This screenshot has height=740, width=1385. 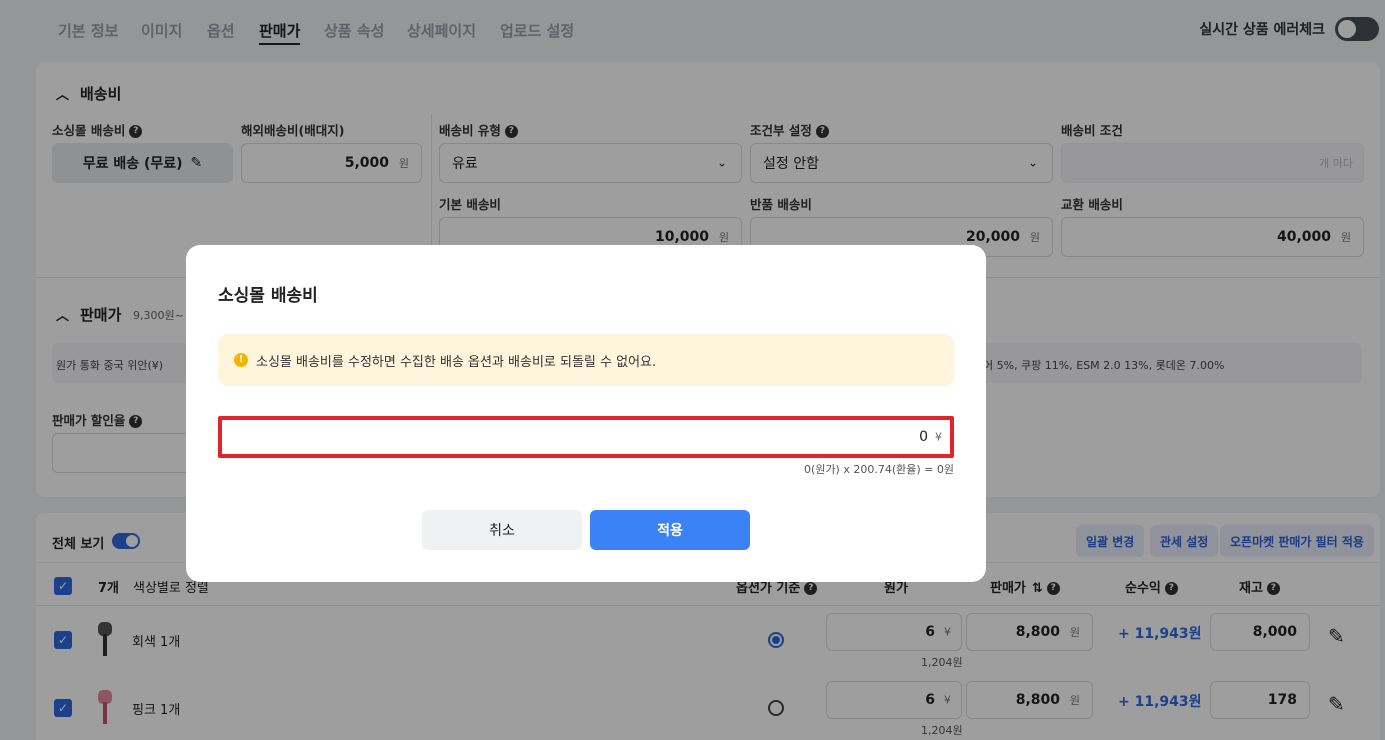 I want to click on warning-icon: !, so click(x=241, y=360).